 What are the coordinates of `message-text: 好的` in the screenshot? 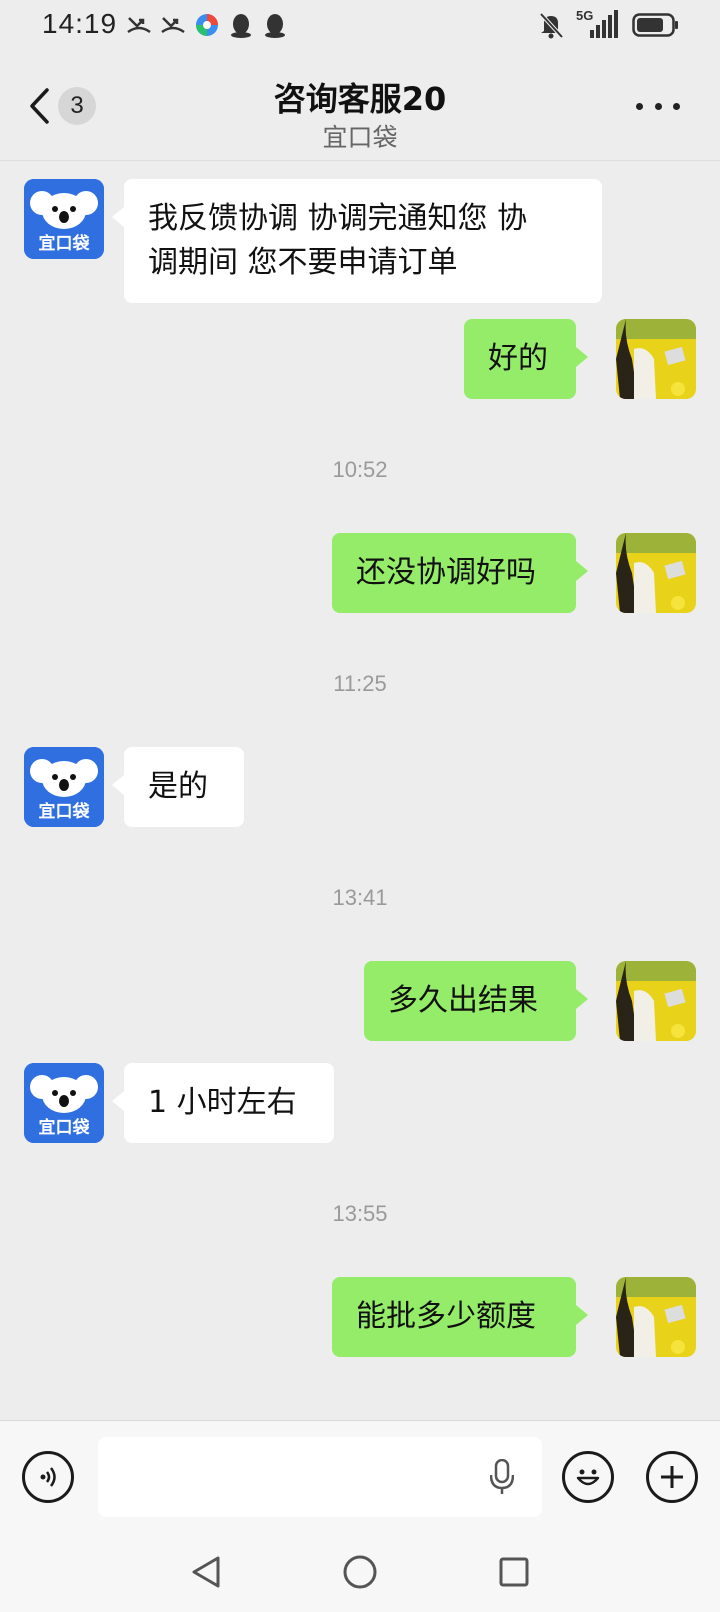 It's located at (518, 358).